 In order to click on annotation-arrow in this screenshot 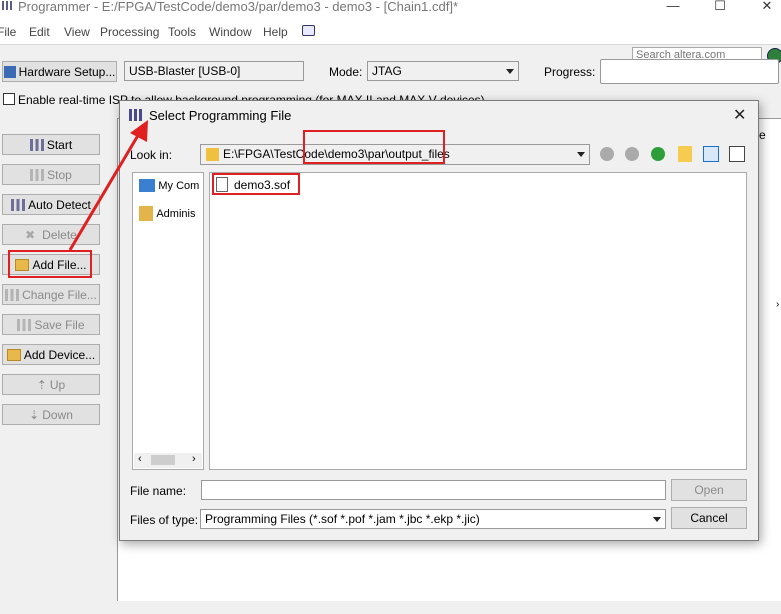, I will do `click(108, 185)`.